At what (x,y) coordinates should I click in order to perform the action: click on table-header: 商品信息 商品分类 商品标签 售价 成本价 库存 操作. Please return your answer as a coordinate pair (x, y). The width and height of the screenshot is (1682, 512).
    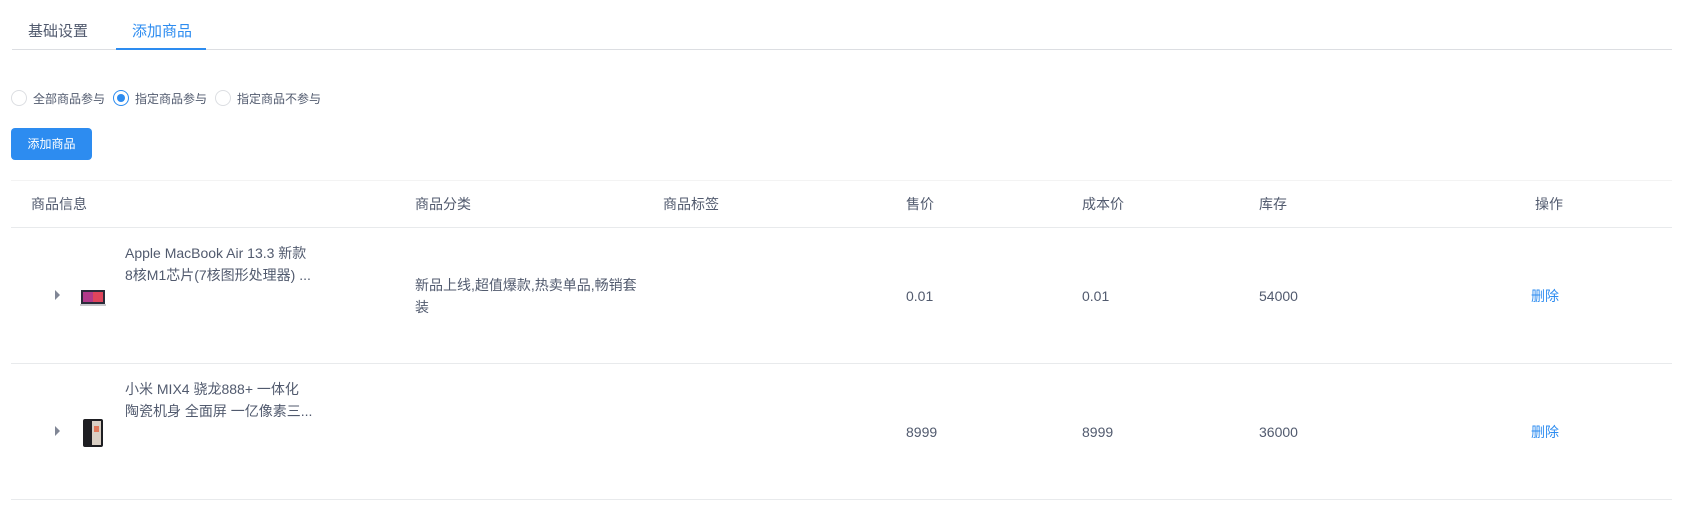
    Looking at the image, I should click on (841, 204).